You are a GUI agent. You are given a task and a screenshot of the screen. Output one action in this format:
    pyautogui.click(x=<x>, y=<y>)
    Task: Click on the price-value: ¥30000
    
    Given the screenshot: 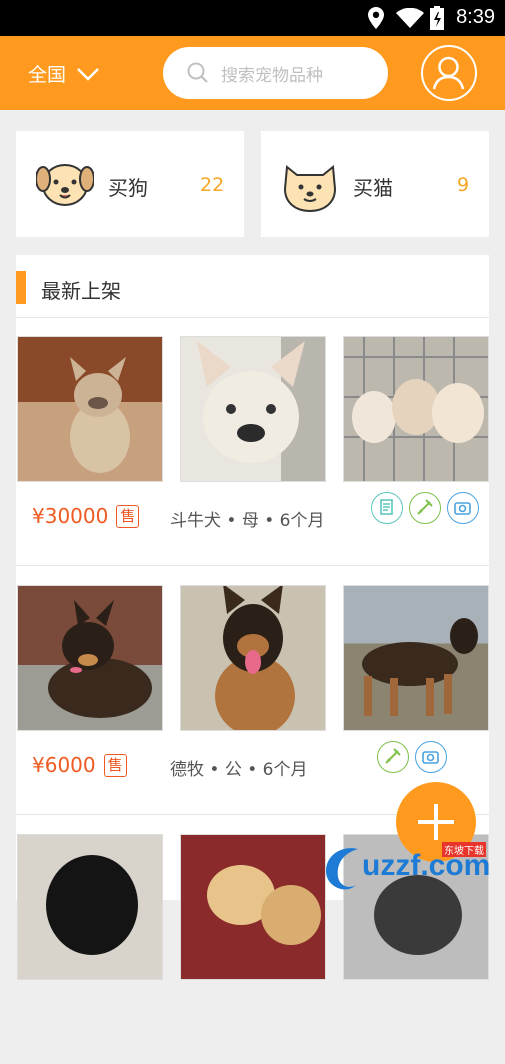 What is the action you would take?
    pyautogui.click(x=70, y=516)
    